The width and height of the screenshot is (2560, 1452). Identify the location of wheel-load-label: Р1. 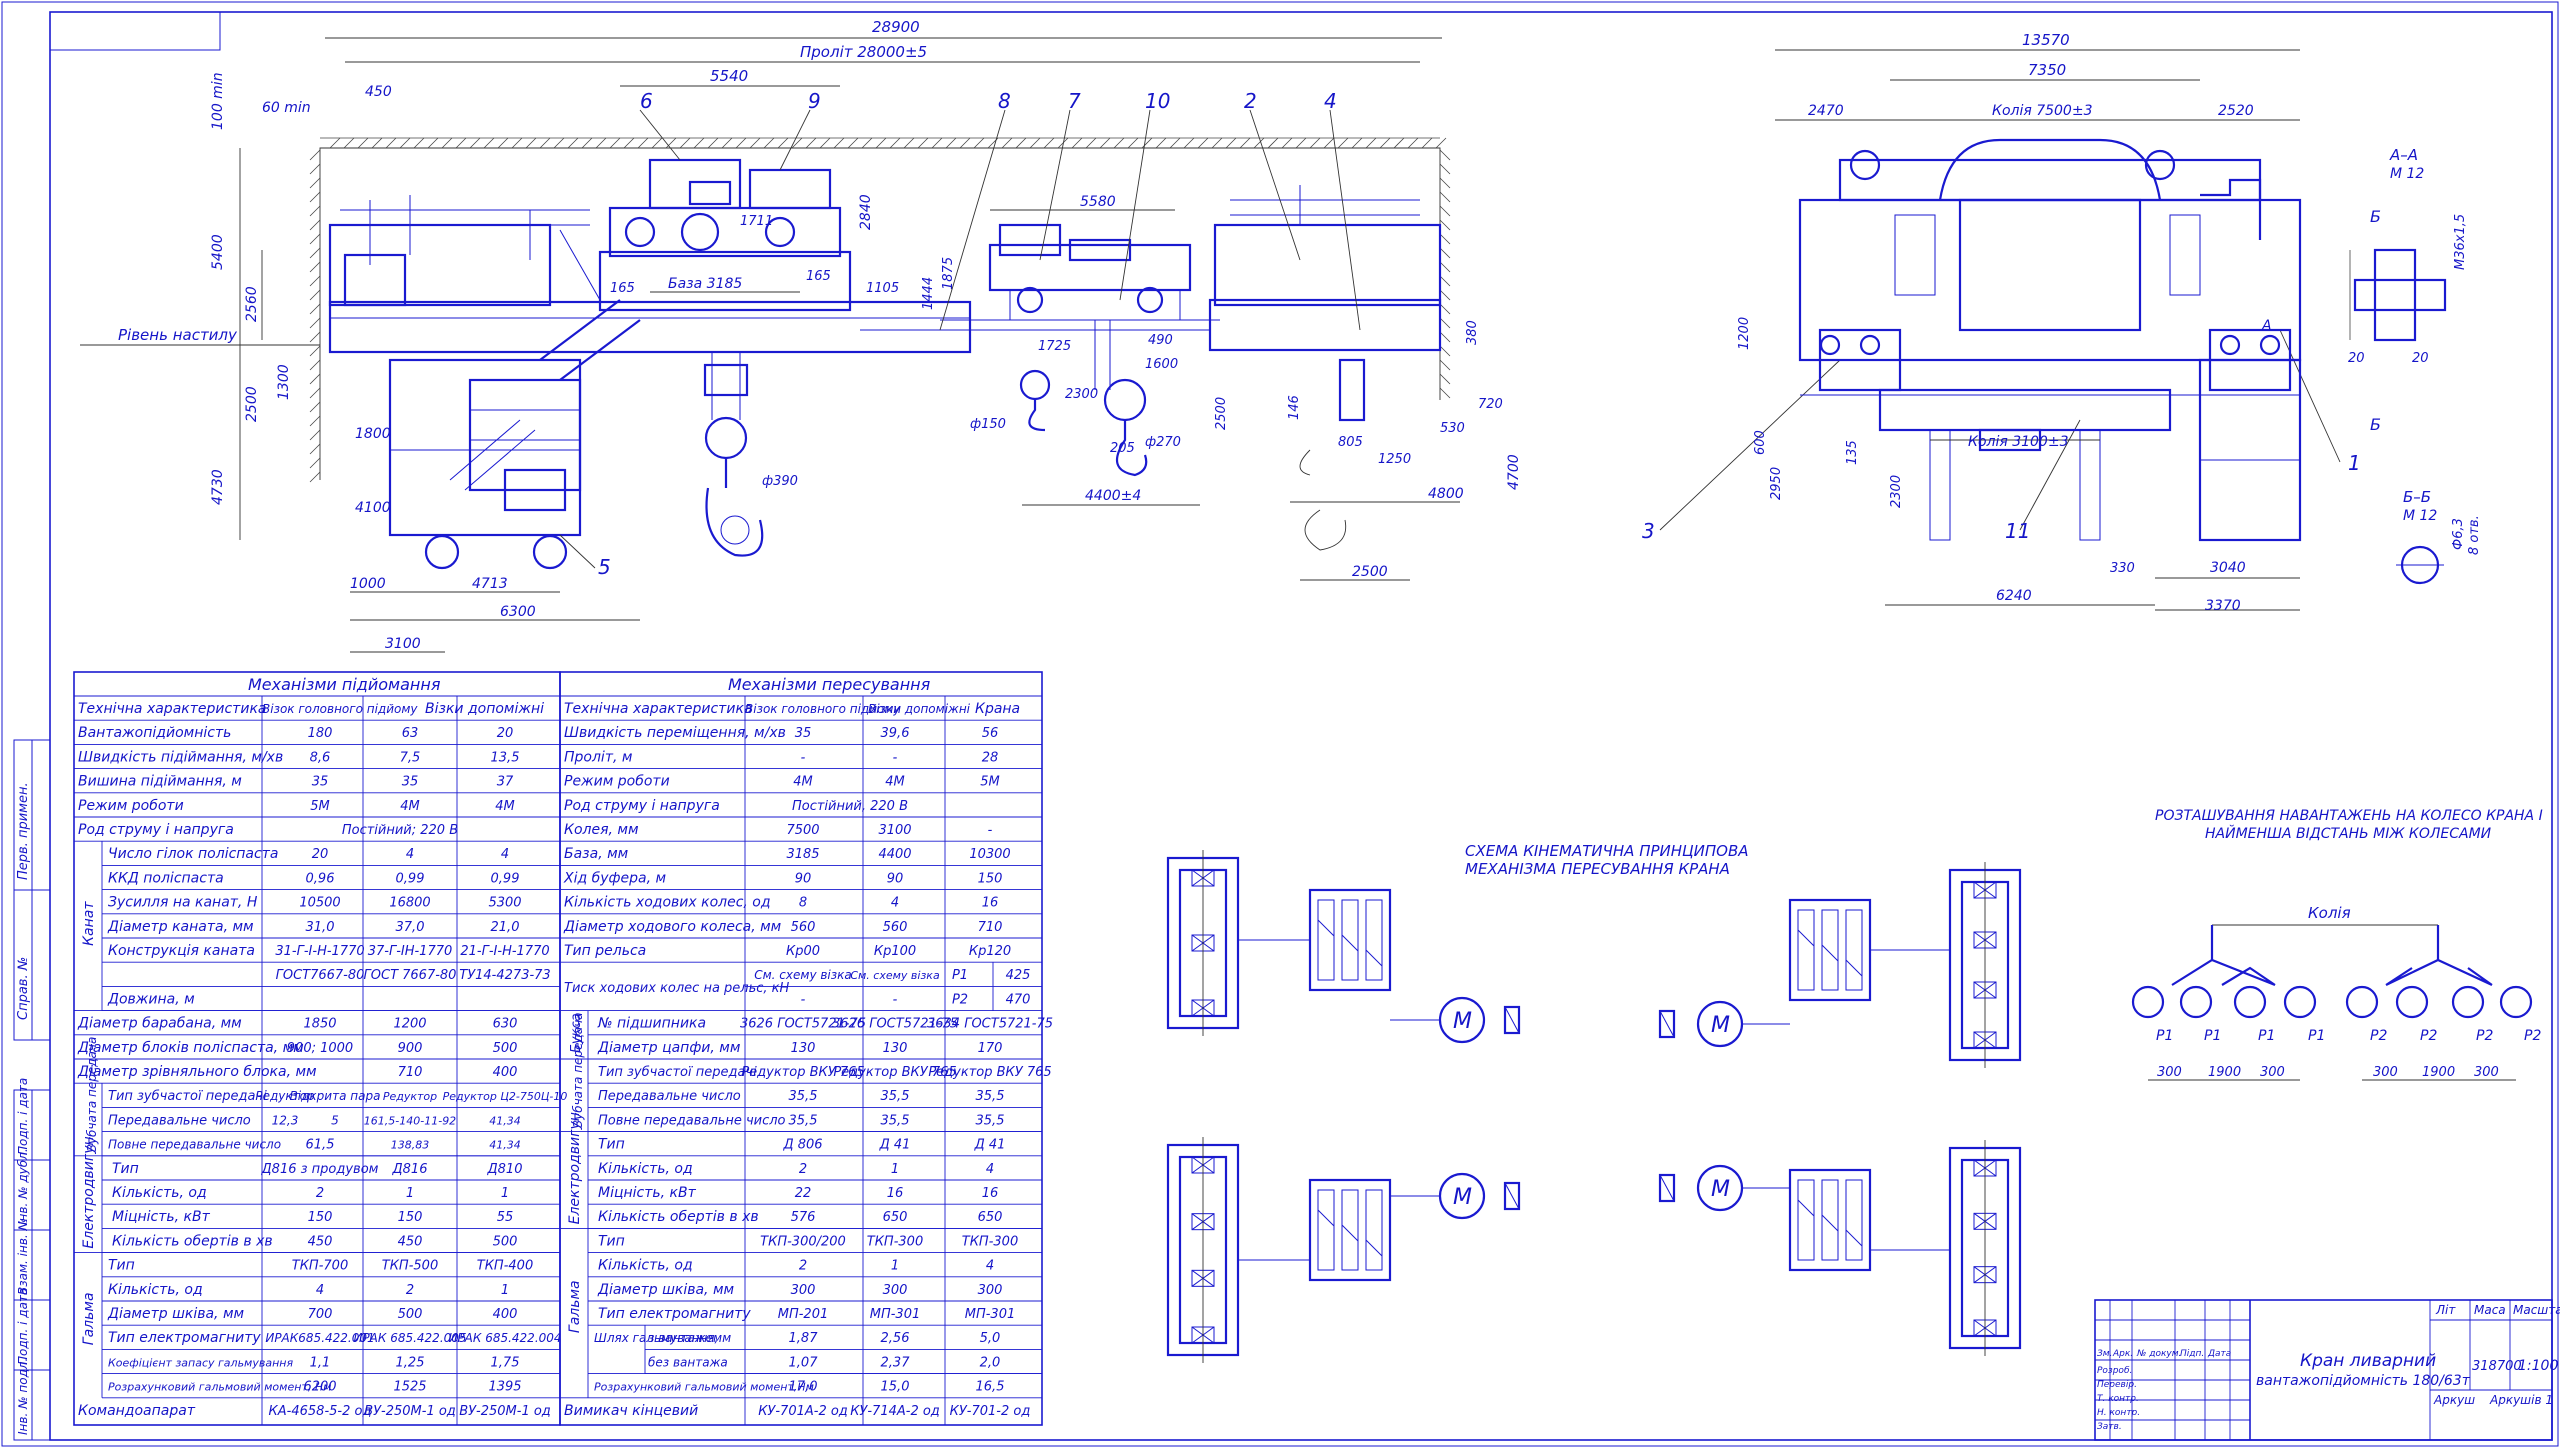
(2266, 1036).